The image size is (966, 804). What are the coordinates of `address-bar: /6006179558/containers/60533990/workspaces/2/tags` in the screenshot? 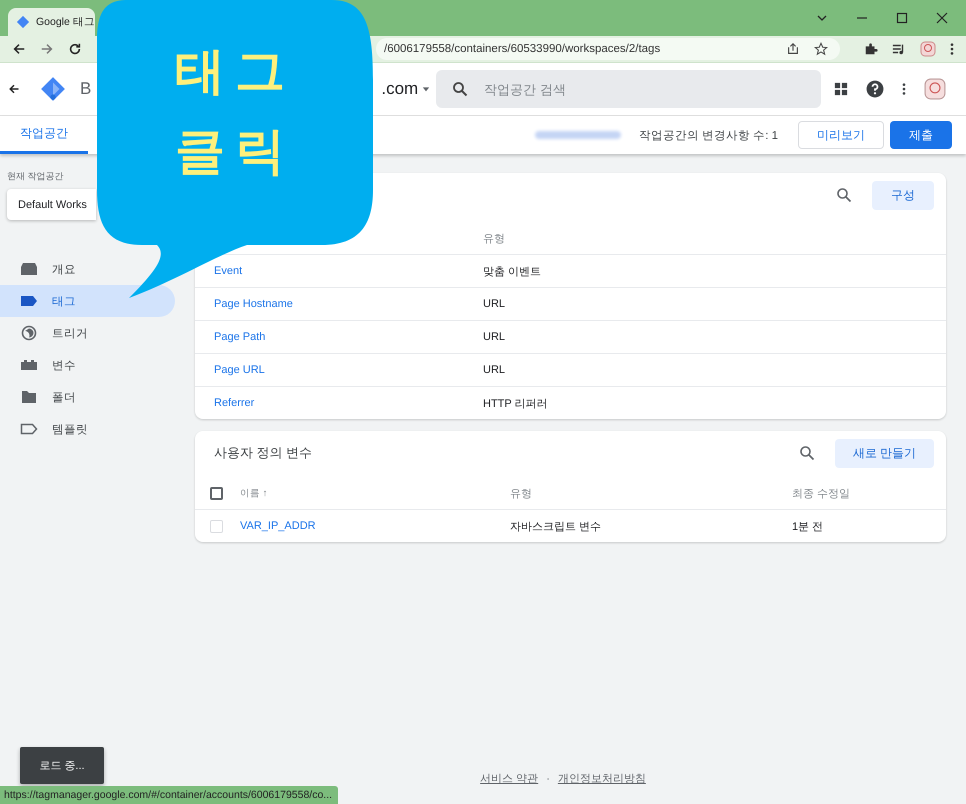 It's located at (608, 49).